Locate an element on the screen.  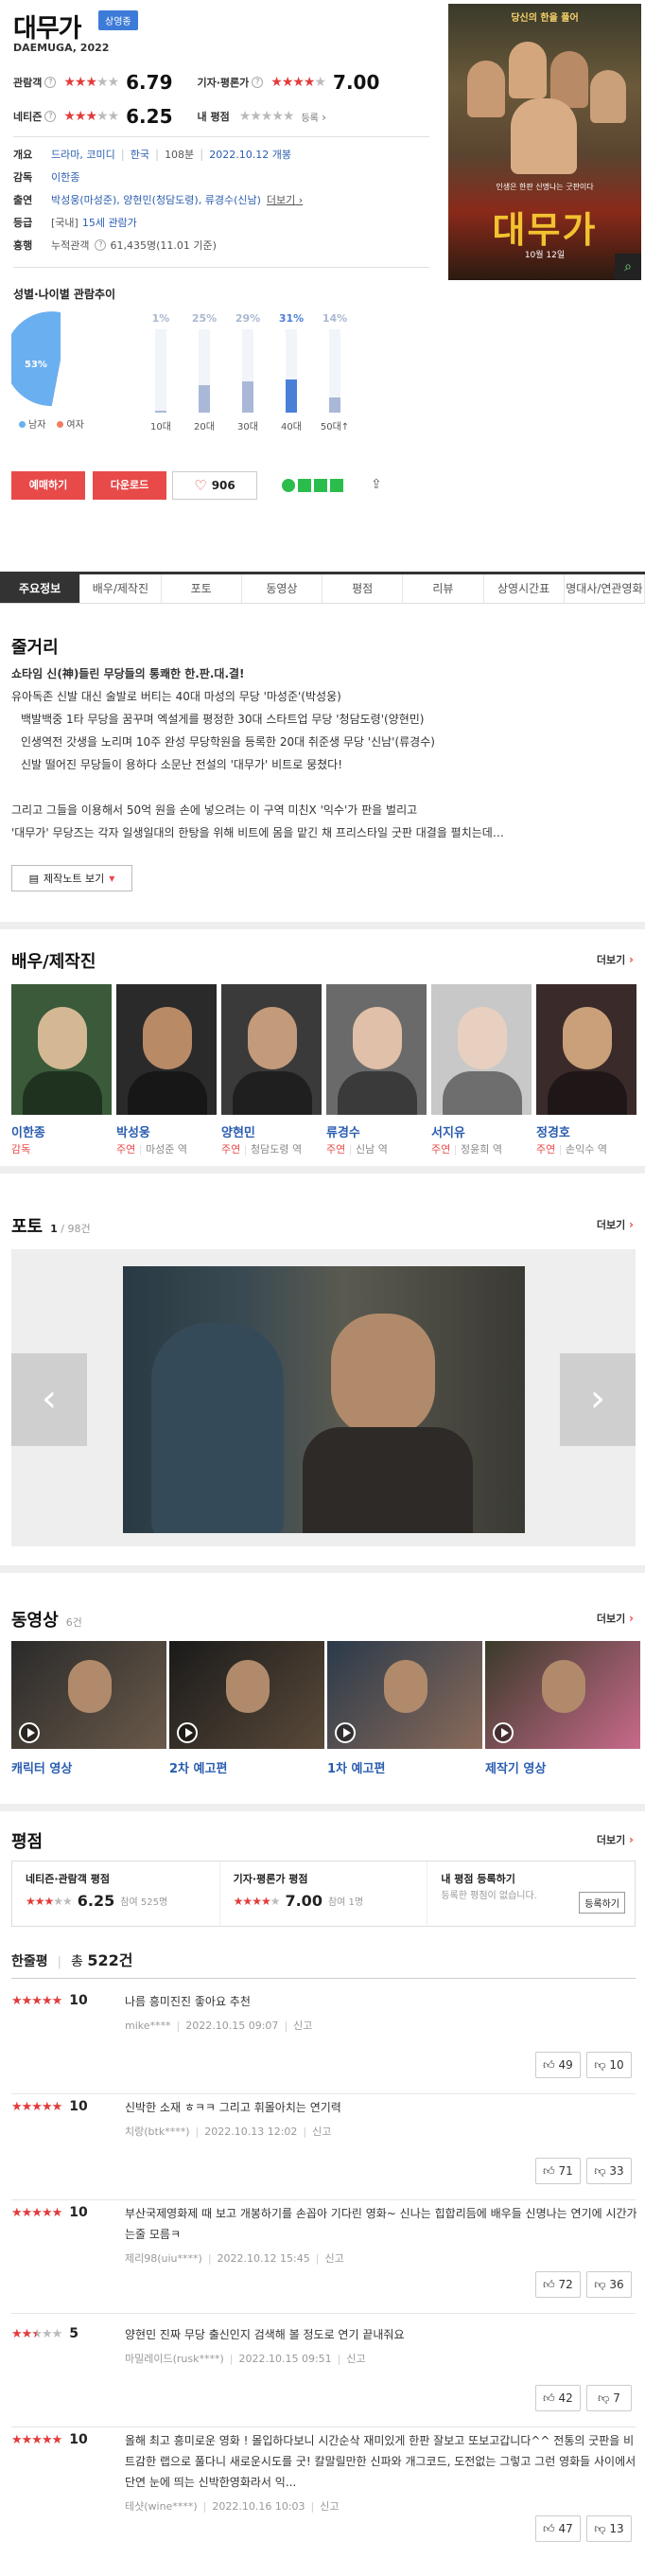
cast-name: 류경수 is located at coordinates (343, 1131).